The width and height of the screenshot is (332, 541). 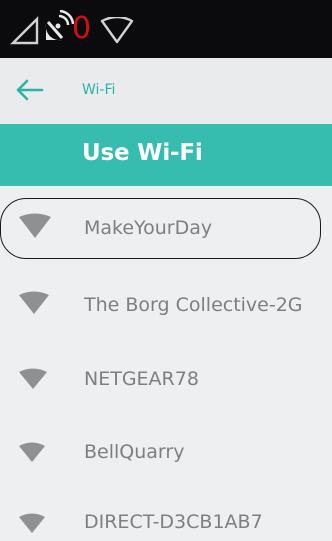 What do you see at coordinates (82, 28) in the screenshot?
I see `notification-count: 0` at bounding box center [82, 28].